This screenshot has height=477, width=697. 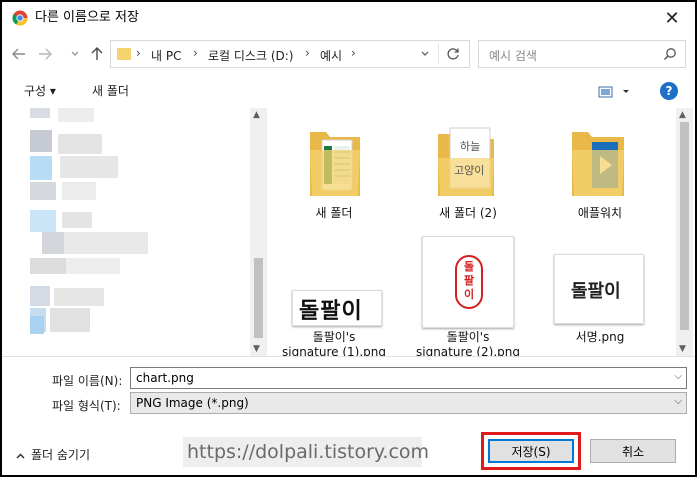 What do you see at coordinates (669, 54) in the screenshot?
I see `search-icon` at bounding box center [669, 54].